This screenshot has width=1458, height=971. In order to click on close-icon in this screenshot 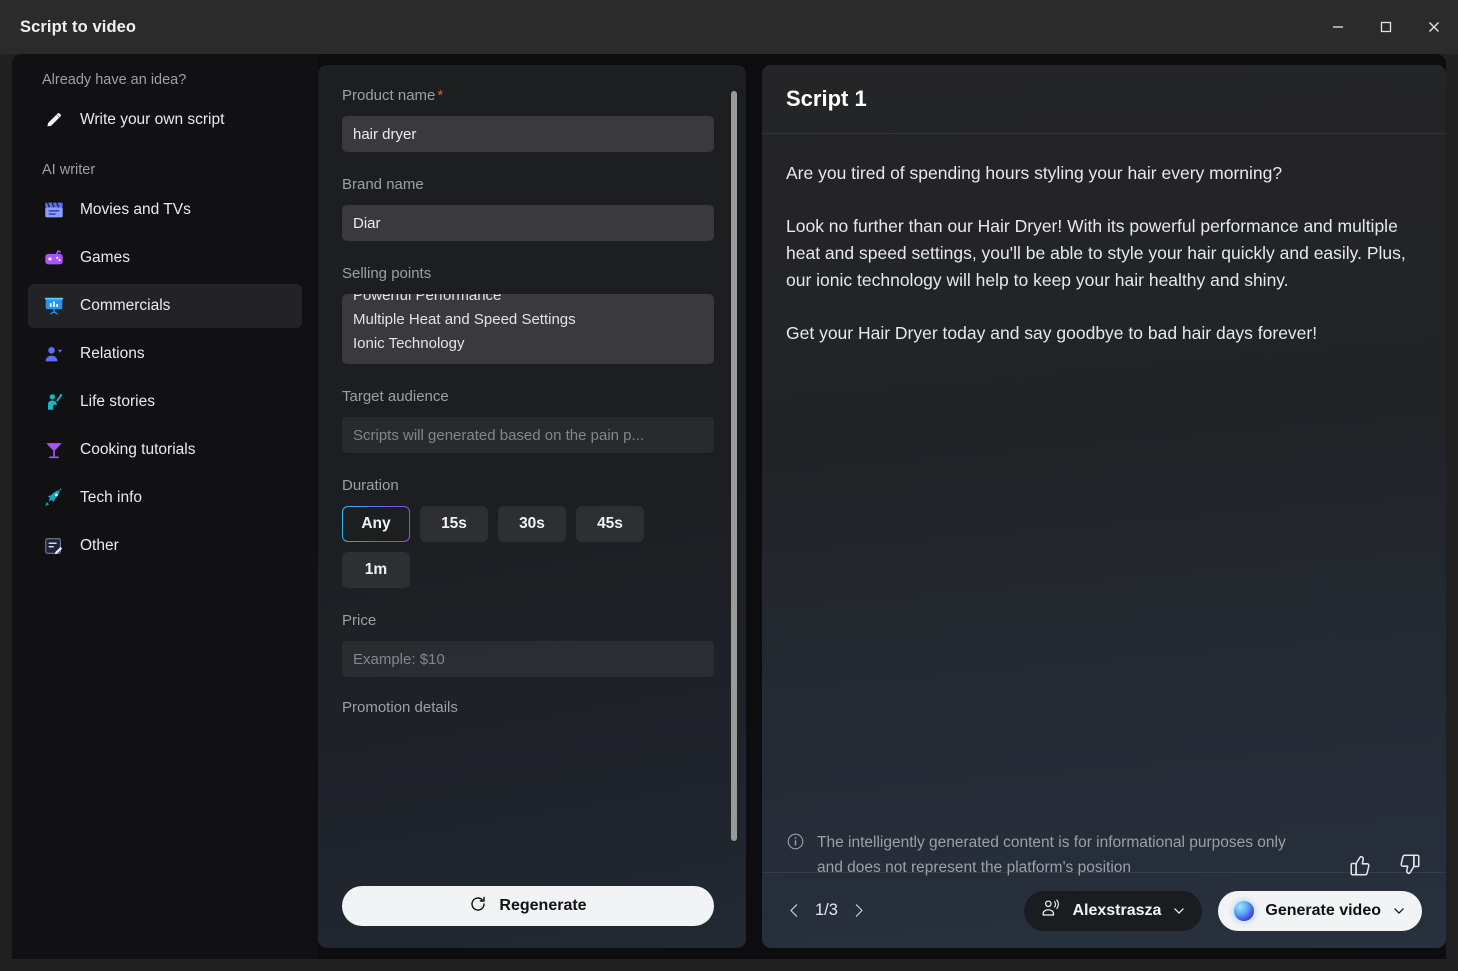, I will do `click(1434, 27)`.